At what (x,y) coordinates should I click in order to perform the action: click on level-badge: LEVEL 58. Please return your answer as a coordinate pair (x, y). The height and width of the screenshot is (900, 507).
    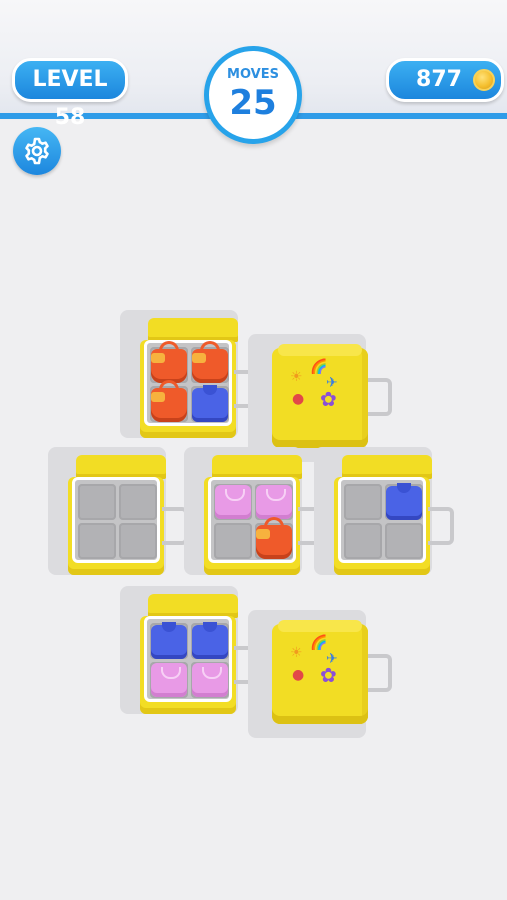
    Looking at the image, I should click on (70, 94).